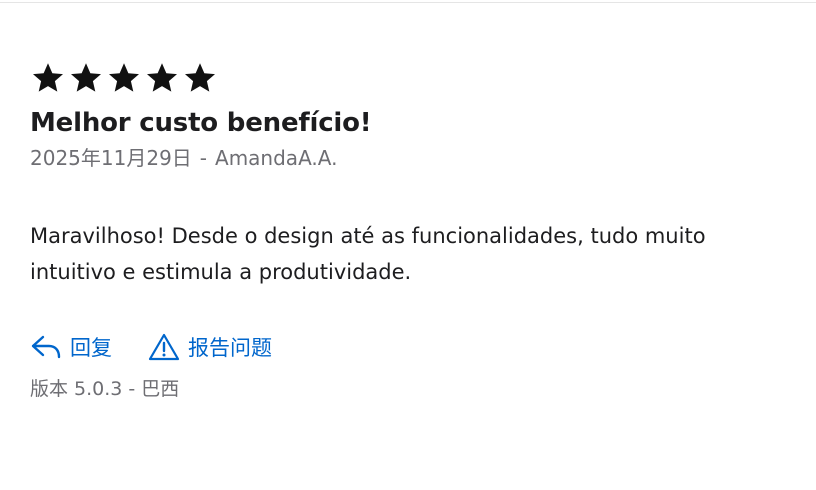 Image resolution: width=816 pixels, height=490 pixels. Describe the element at coordinates (410, 158) in the screenshot. I see `review-meta: 2025年11月29日 - AmandaA.A.` at that location.